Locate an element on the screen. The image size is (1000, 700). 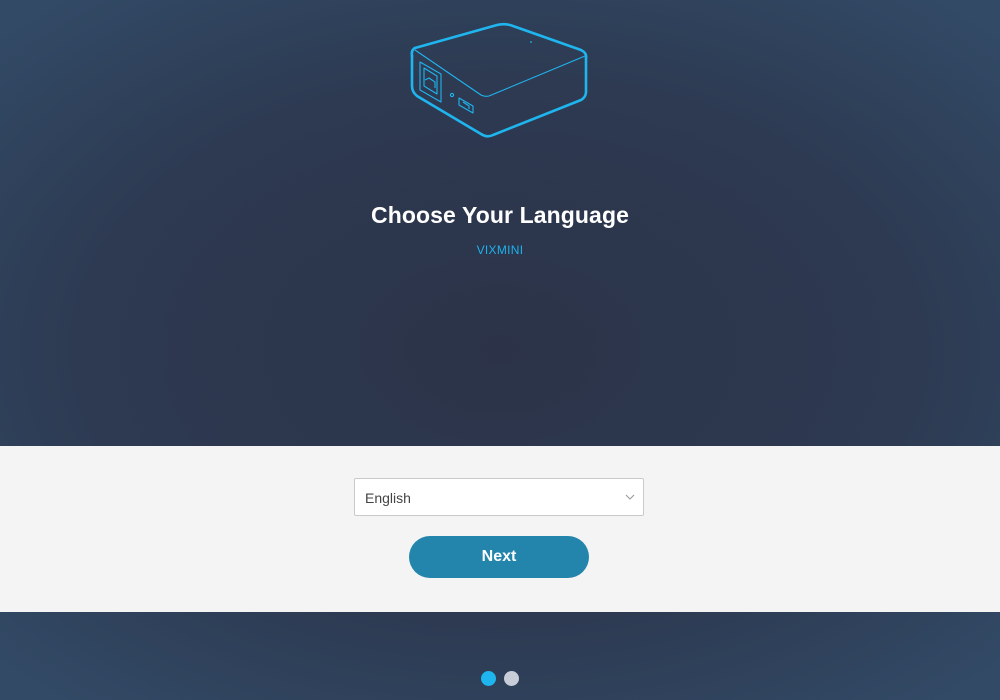
device-name-subtitle: VIXMINI is located at coordinates (500, 250).